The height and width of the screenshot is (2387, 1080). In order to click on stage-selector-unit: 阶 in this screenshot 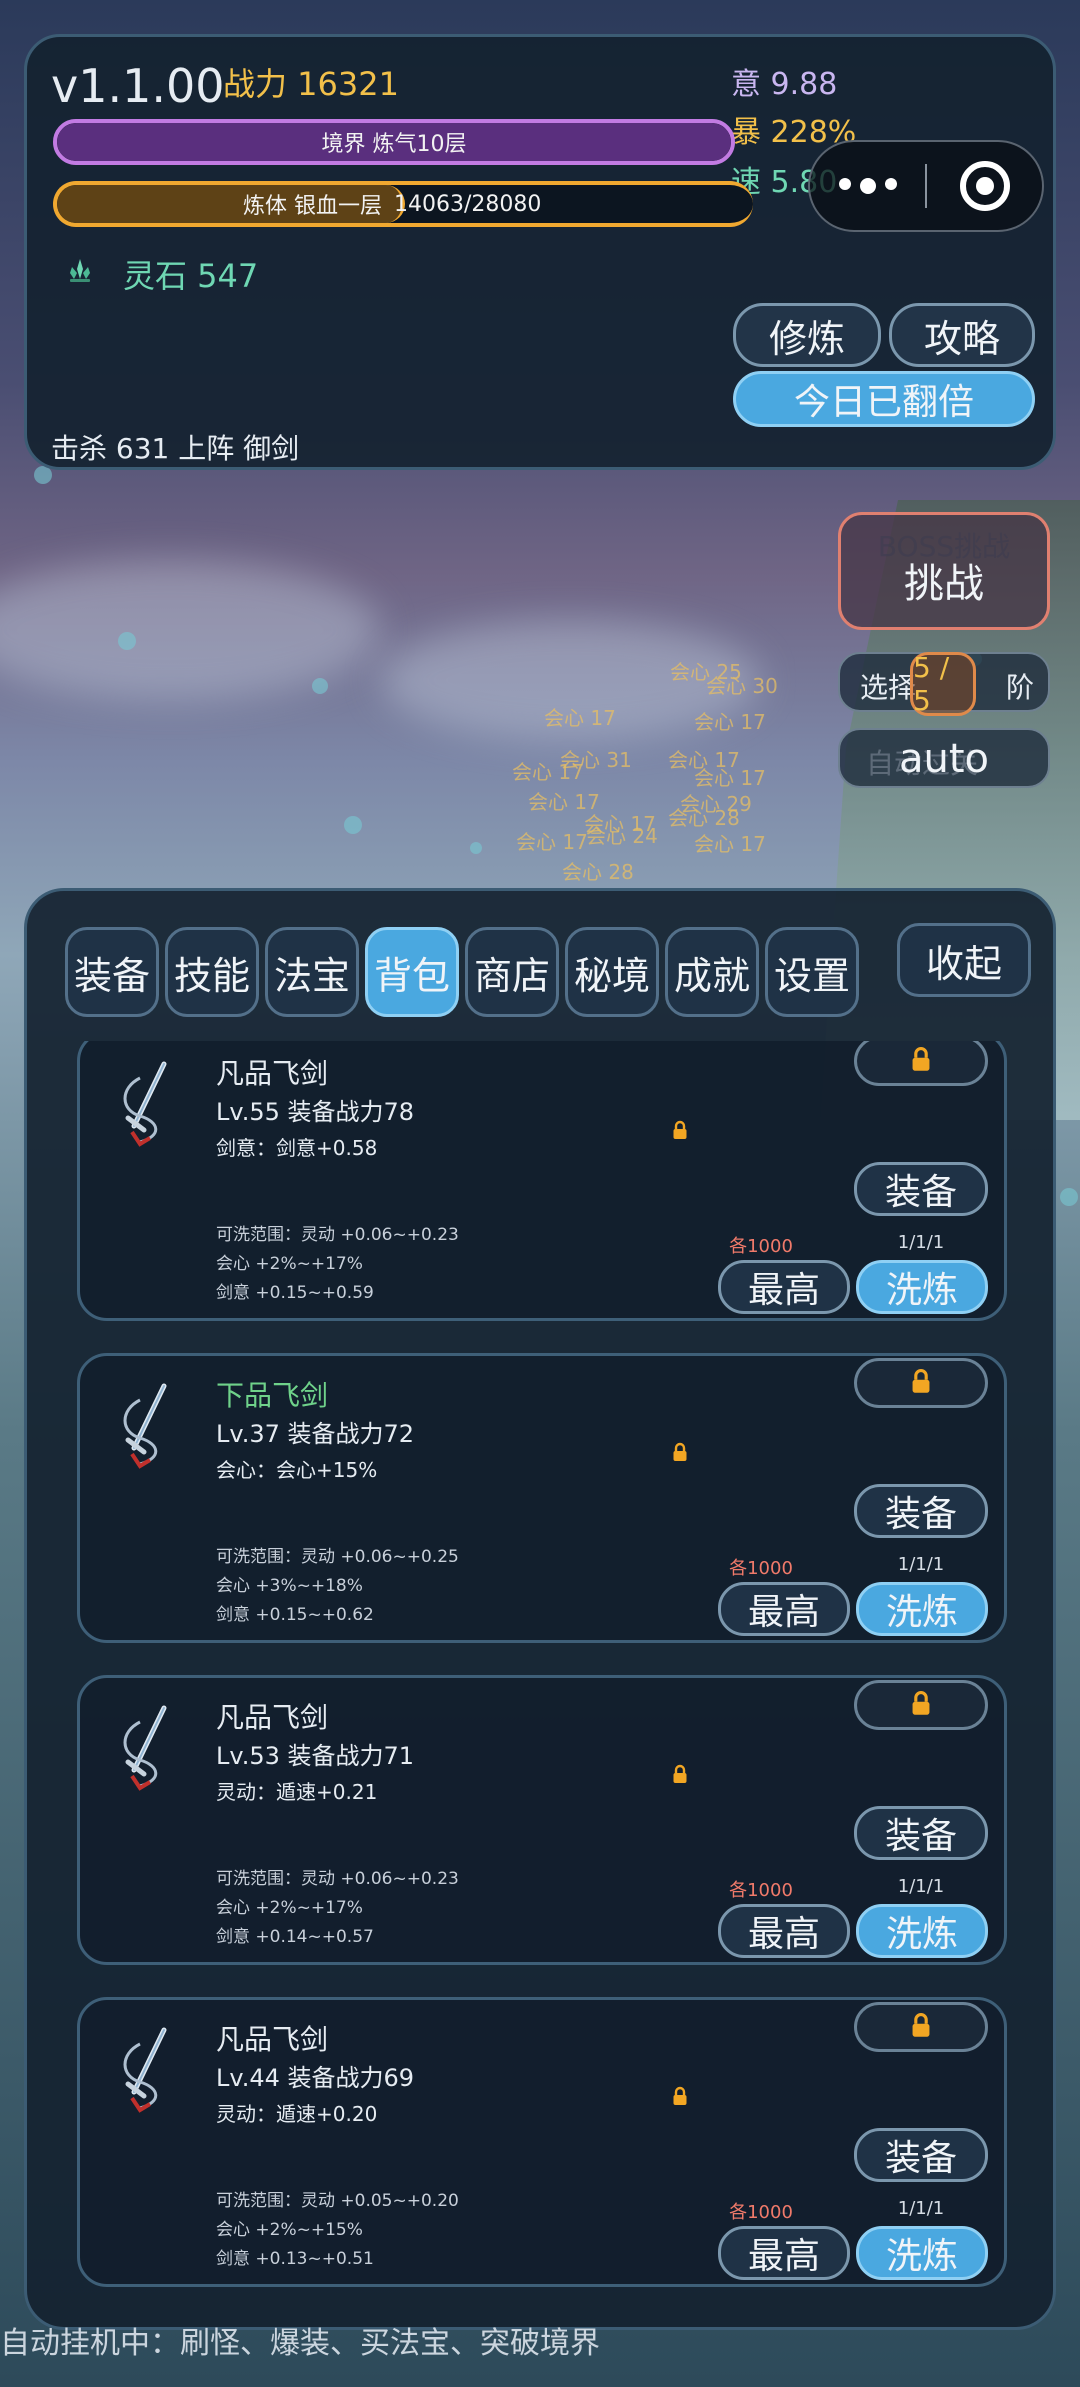, I will do `click(1019, 687)`.